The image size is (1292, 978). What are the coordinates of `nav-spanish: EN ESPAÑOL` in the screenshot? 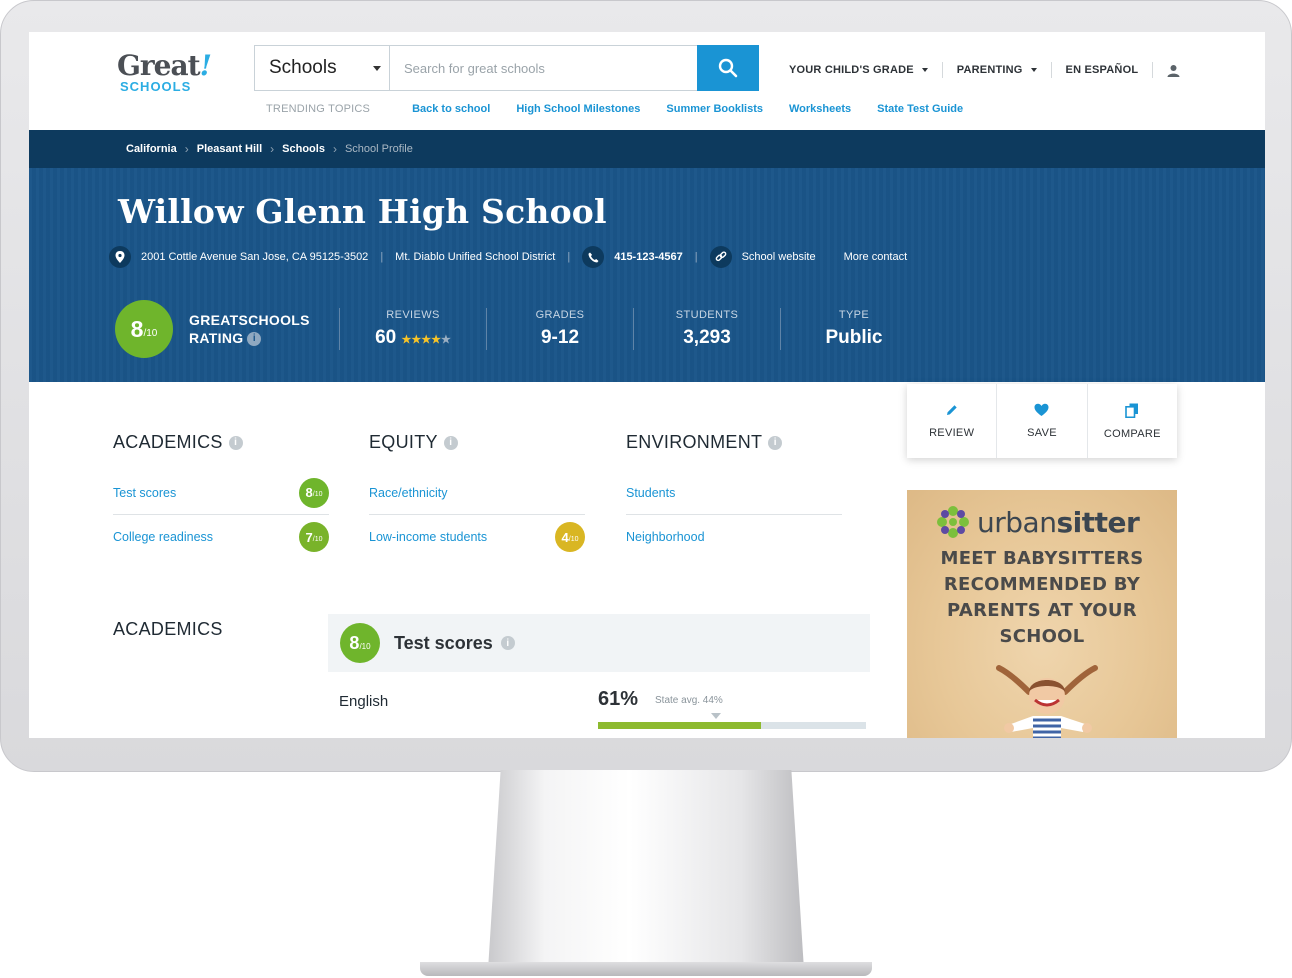 It's located at (1102, 70).